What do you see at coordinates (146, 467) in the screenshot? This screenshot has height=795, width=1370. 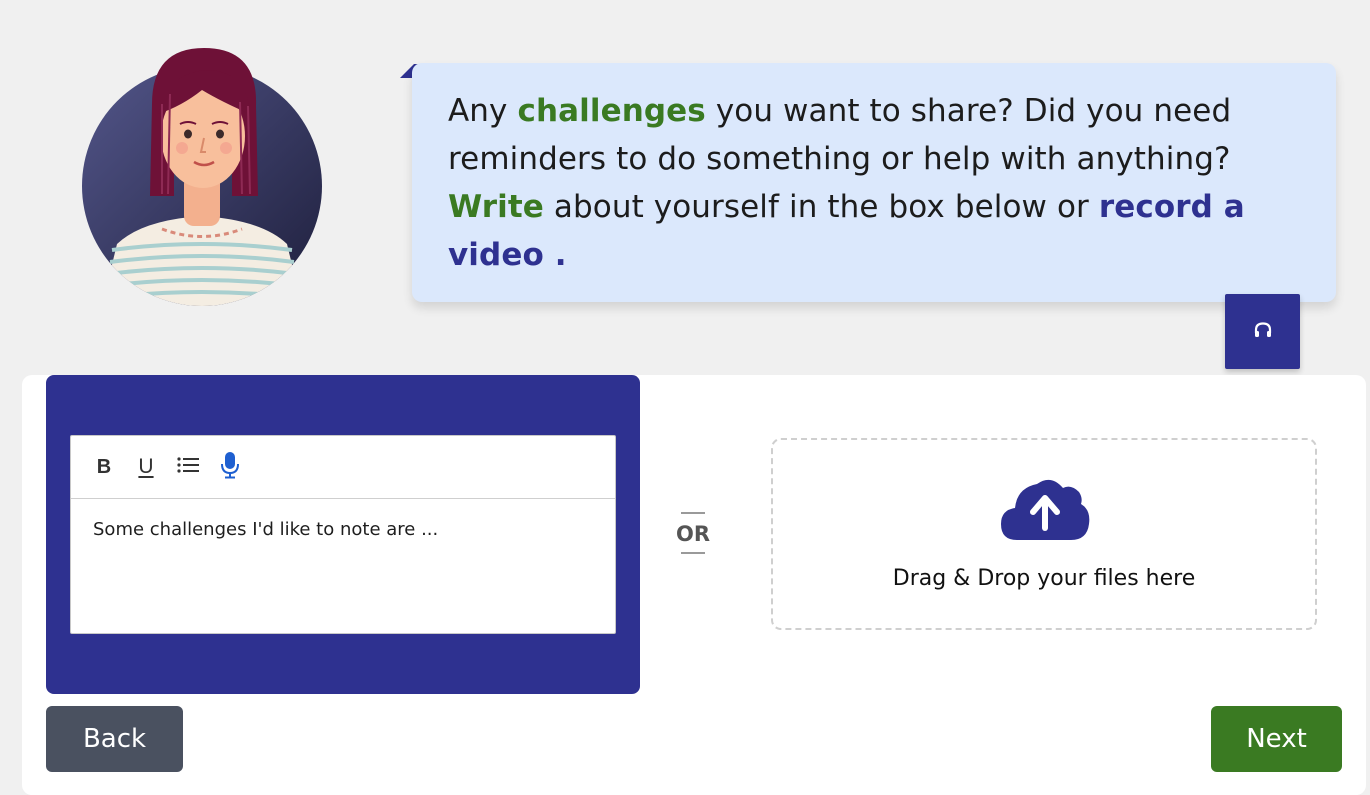 I see `underline-button: U` at bounding box center [146, 467].